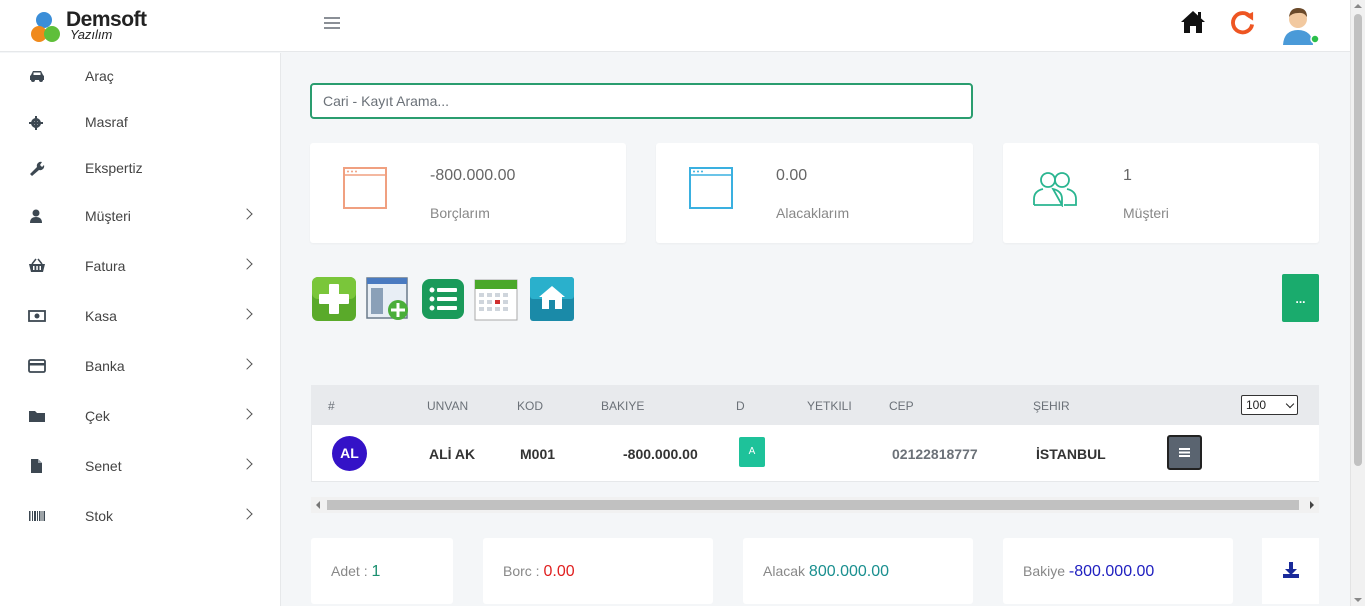  I want to click on credit-card-icon, so click(37, 366).